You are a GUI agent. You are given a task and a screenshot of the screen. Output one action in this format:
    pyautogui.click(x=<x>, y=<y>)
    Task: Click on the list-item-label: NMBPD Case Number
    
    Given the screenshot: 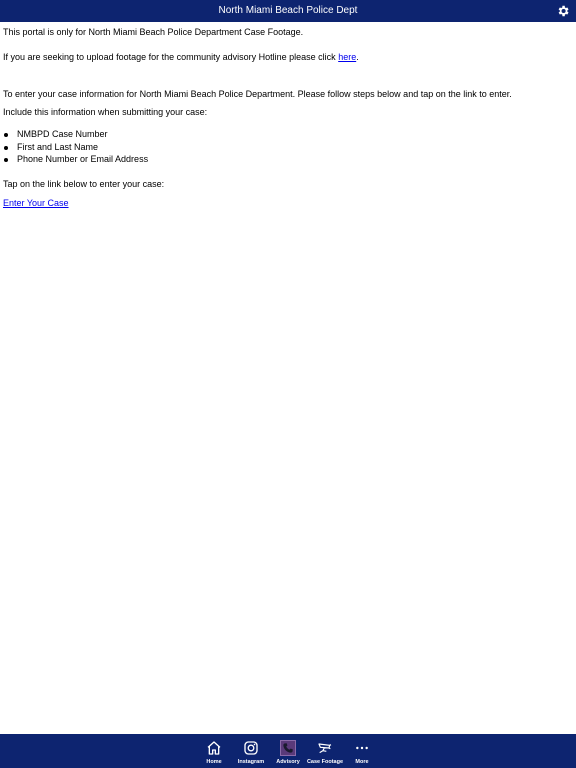 What is the action you would take?
    pyautogui.click(x=62, y=134)
    